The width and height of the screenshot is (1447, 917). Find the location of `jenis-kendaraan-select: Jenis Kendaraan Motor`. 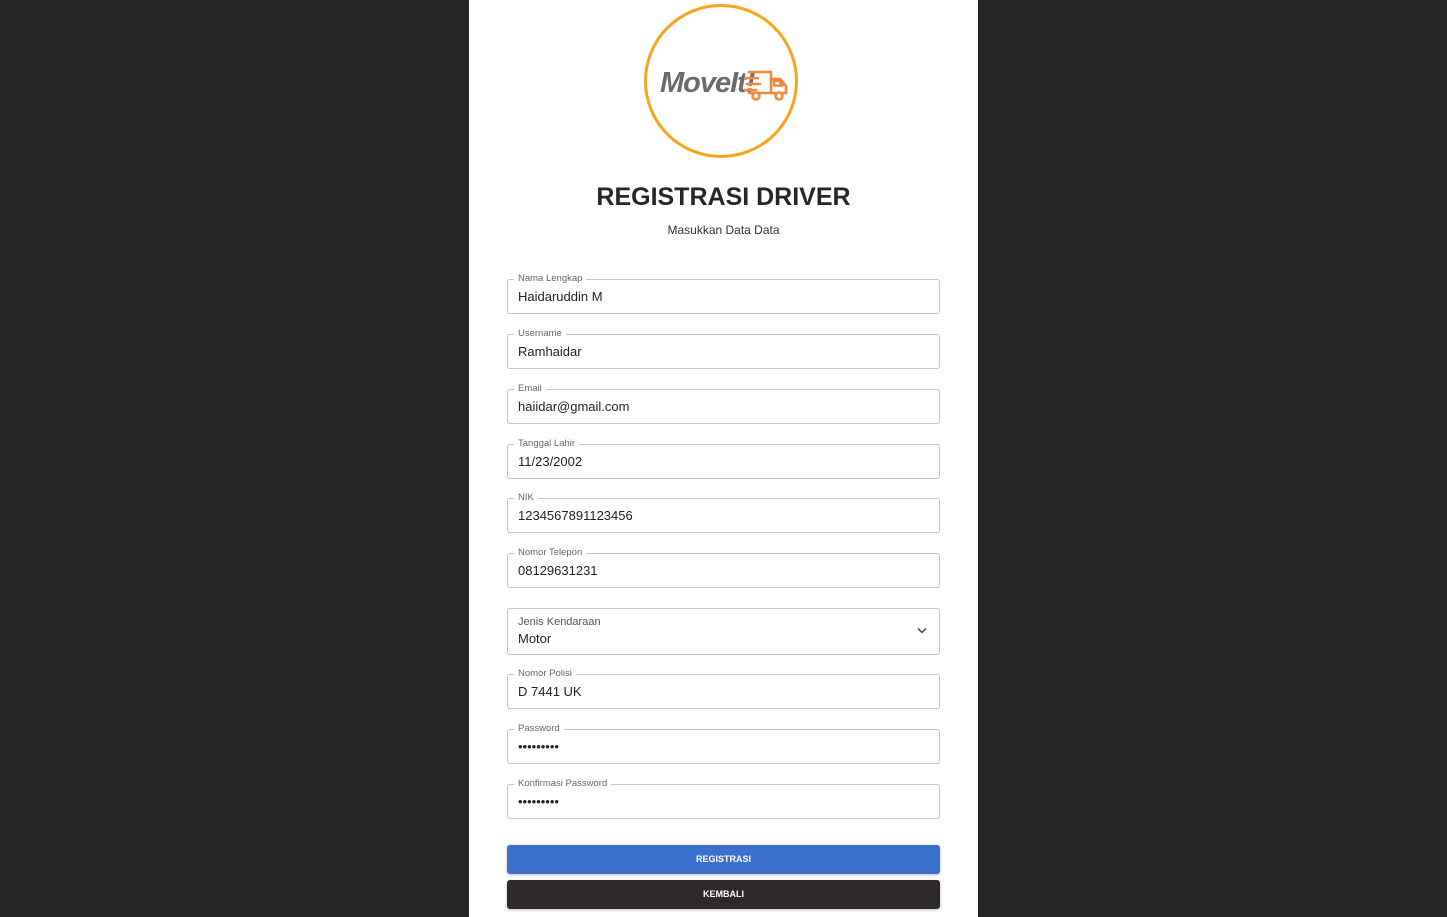

jenis-kendaraan-select: Jenis Kendaraan Motor is located at coordinates (723, 631).